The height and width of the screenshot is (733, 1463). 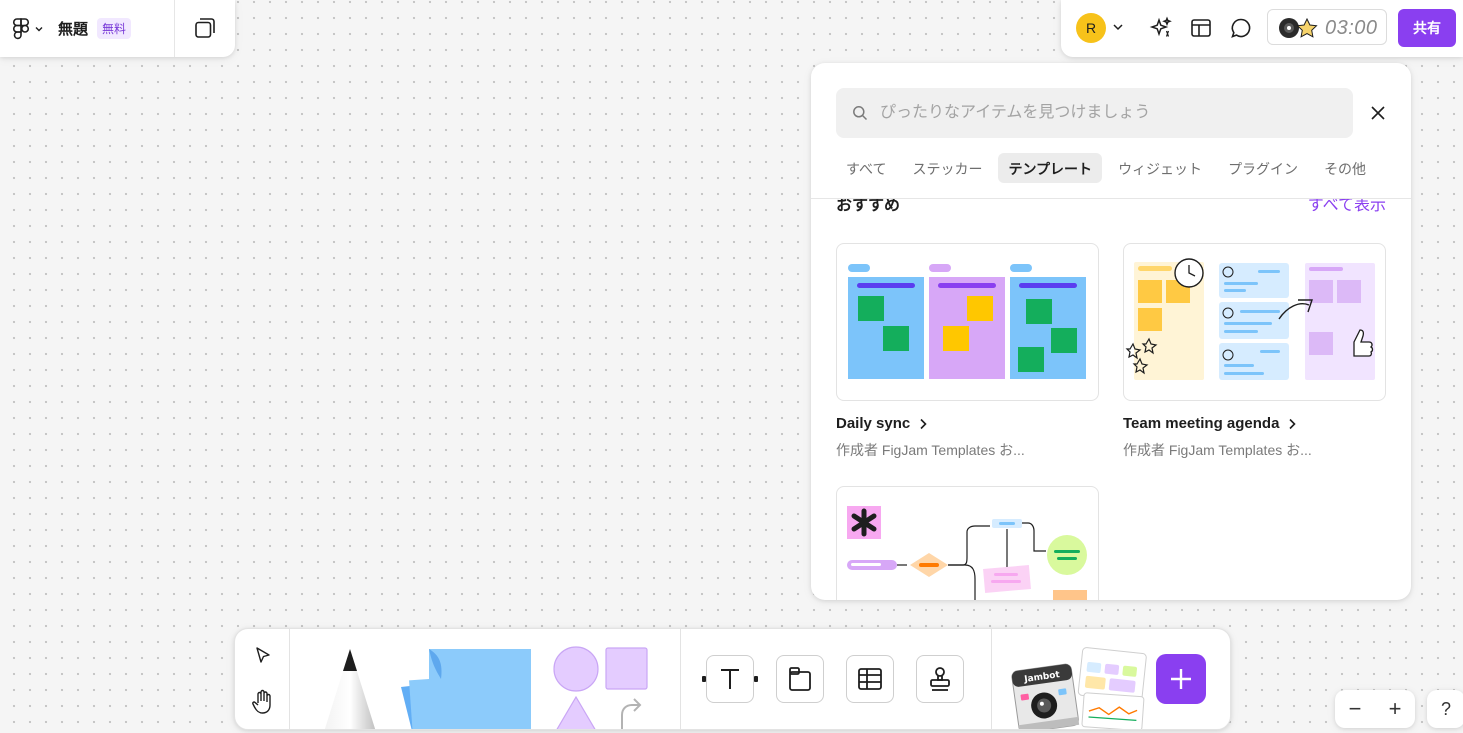 I want to click on team-meeting-preview, so click(x=1250, y=319).